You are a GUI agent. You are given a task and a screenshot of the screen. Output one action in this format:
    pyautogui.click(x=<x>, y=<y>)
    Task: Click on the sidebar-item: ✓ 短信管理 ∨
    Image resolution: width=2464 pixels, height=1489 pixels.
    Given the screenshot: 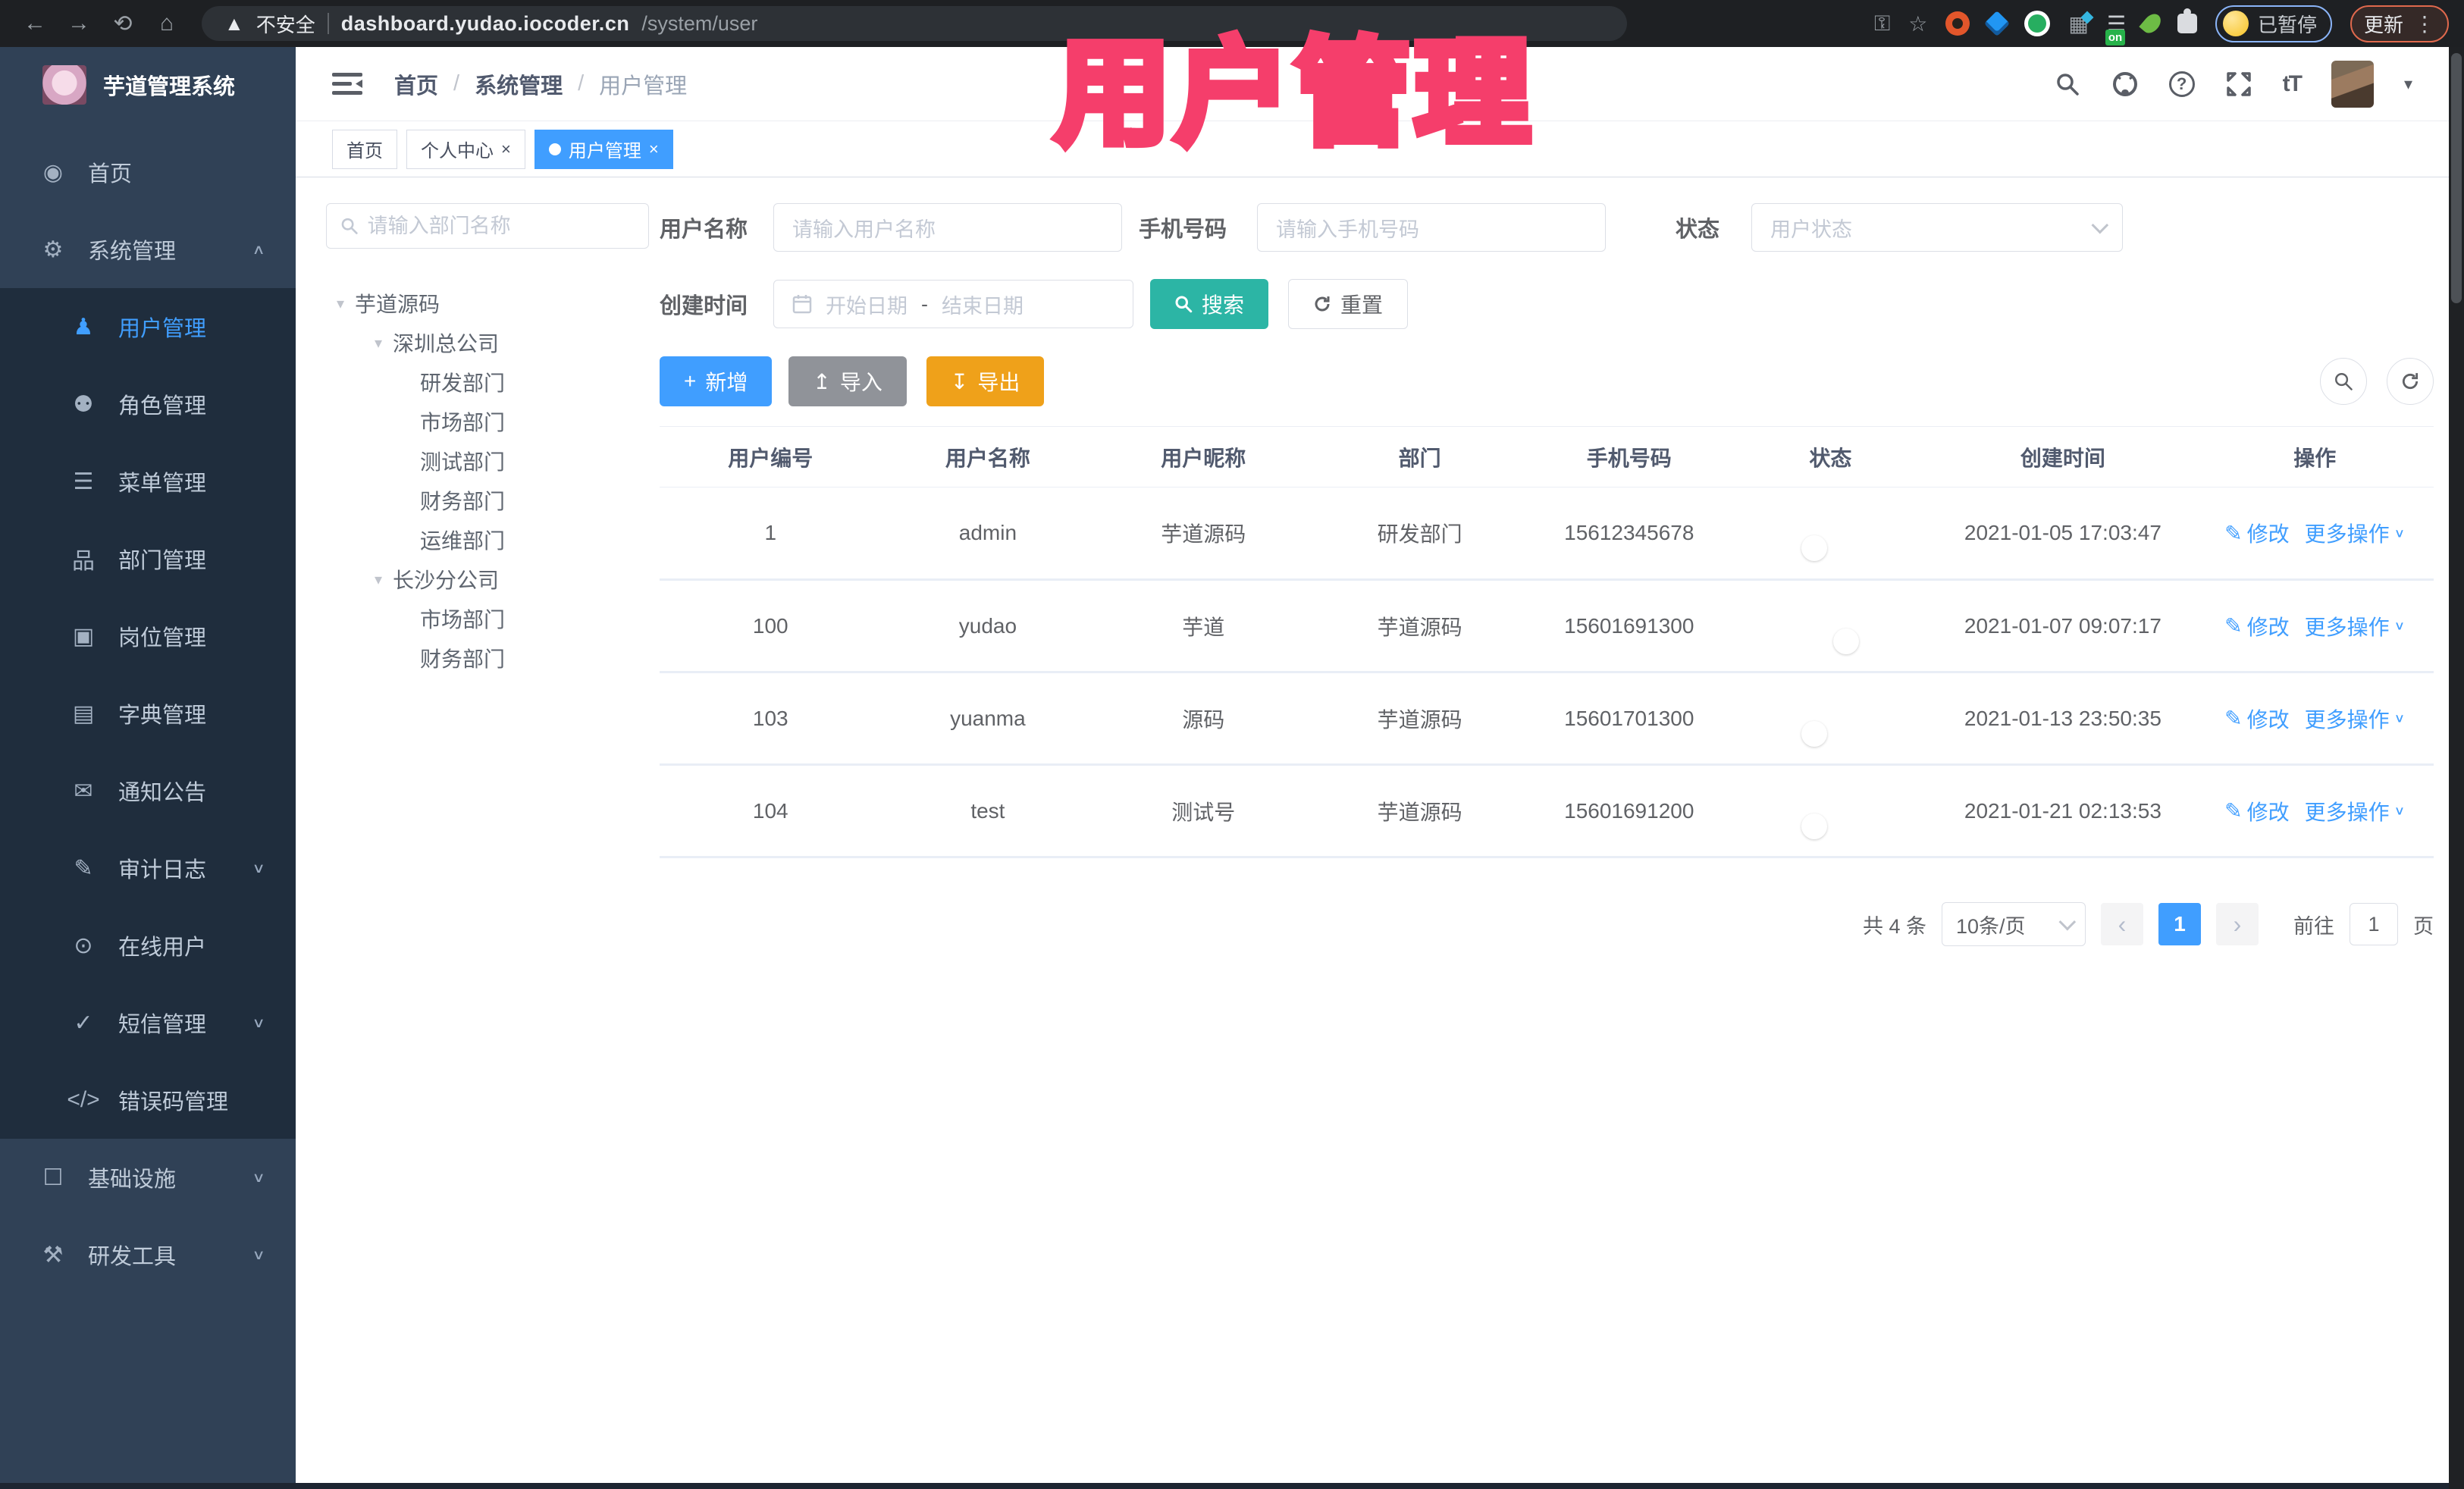 What is the action you would take?
    pyautogui.click(x=148, y=1023)
    